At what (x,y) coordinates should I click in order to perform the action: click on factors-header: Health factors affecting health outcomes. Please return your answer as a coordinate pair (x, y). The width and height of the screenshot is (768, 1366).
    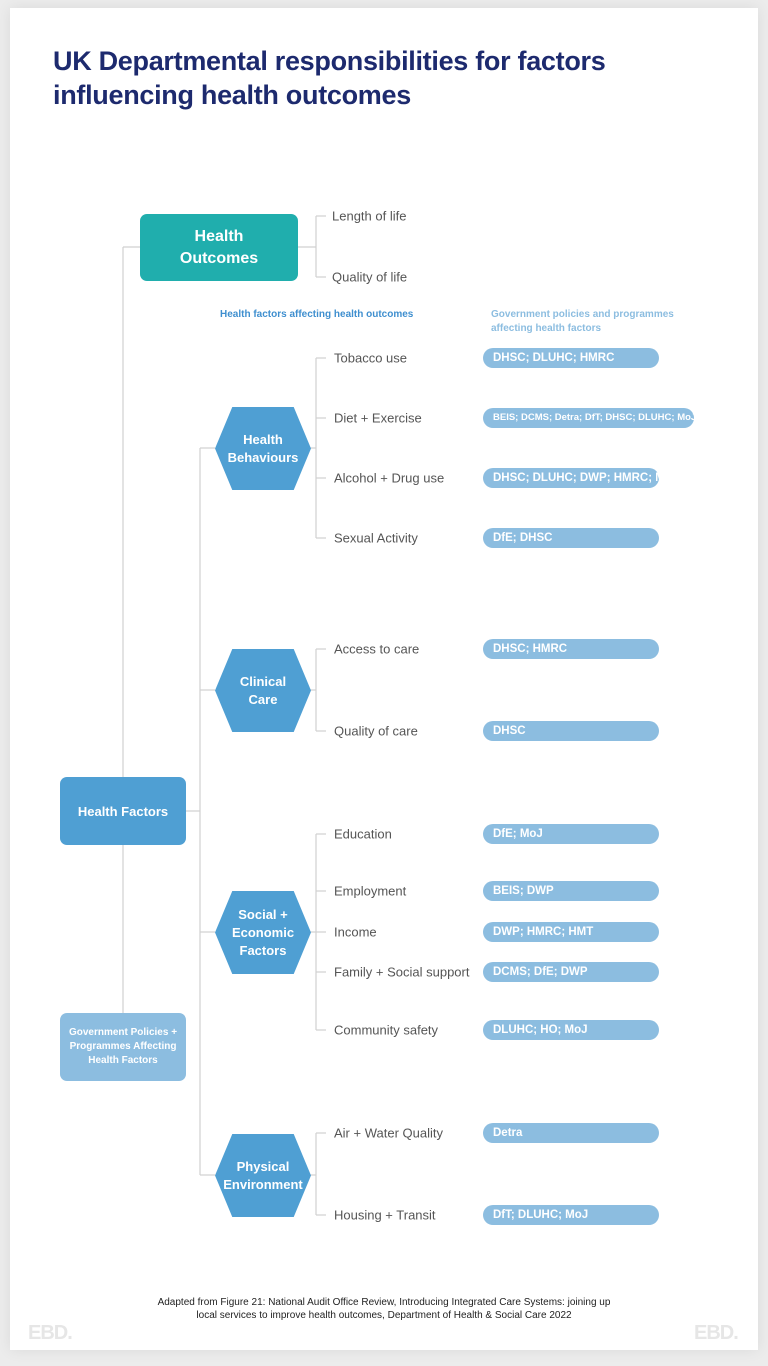
    Looking at the image, I should click on (317, 314).